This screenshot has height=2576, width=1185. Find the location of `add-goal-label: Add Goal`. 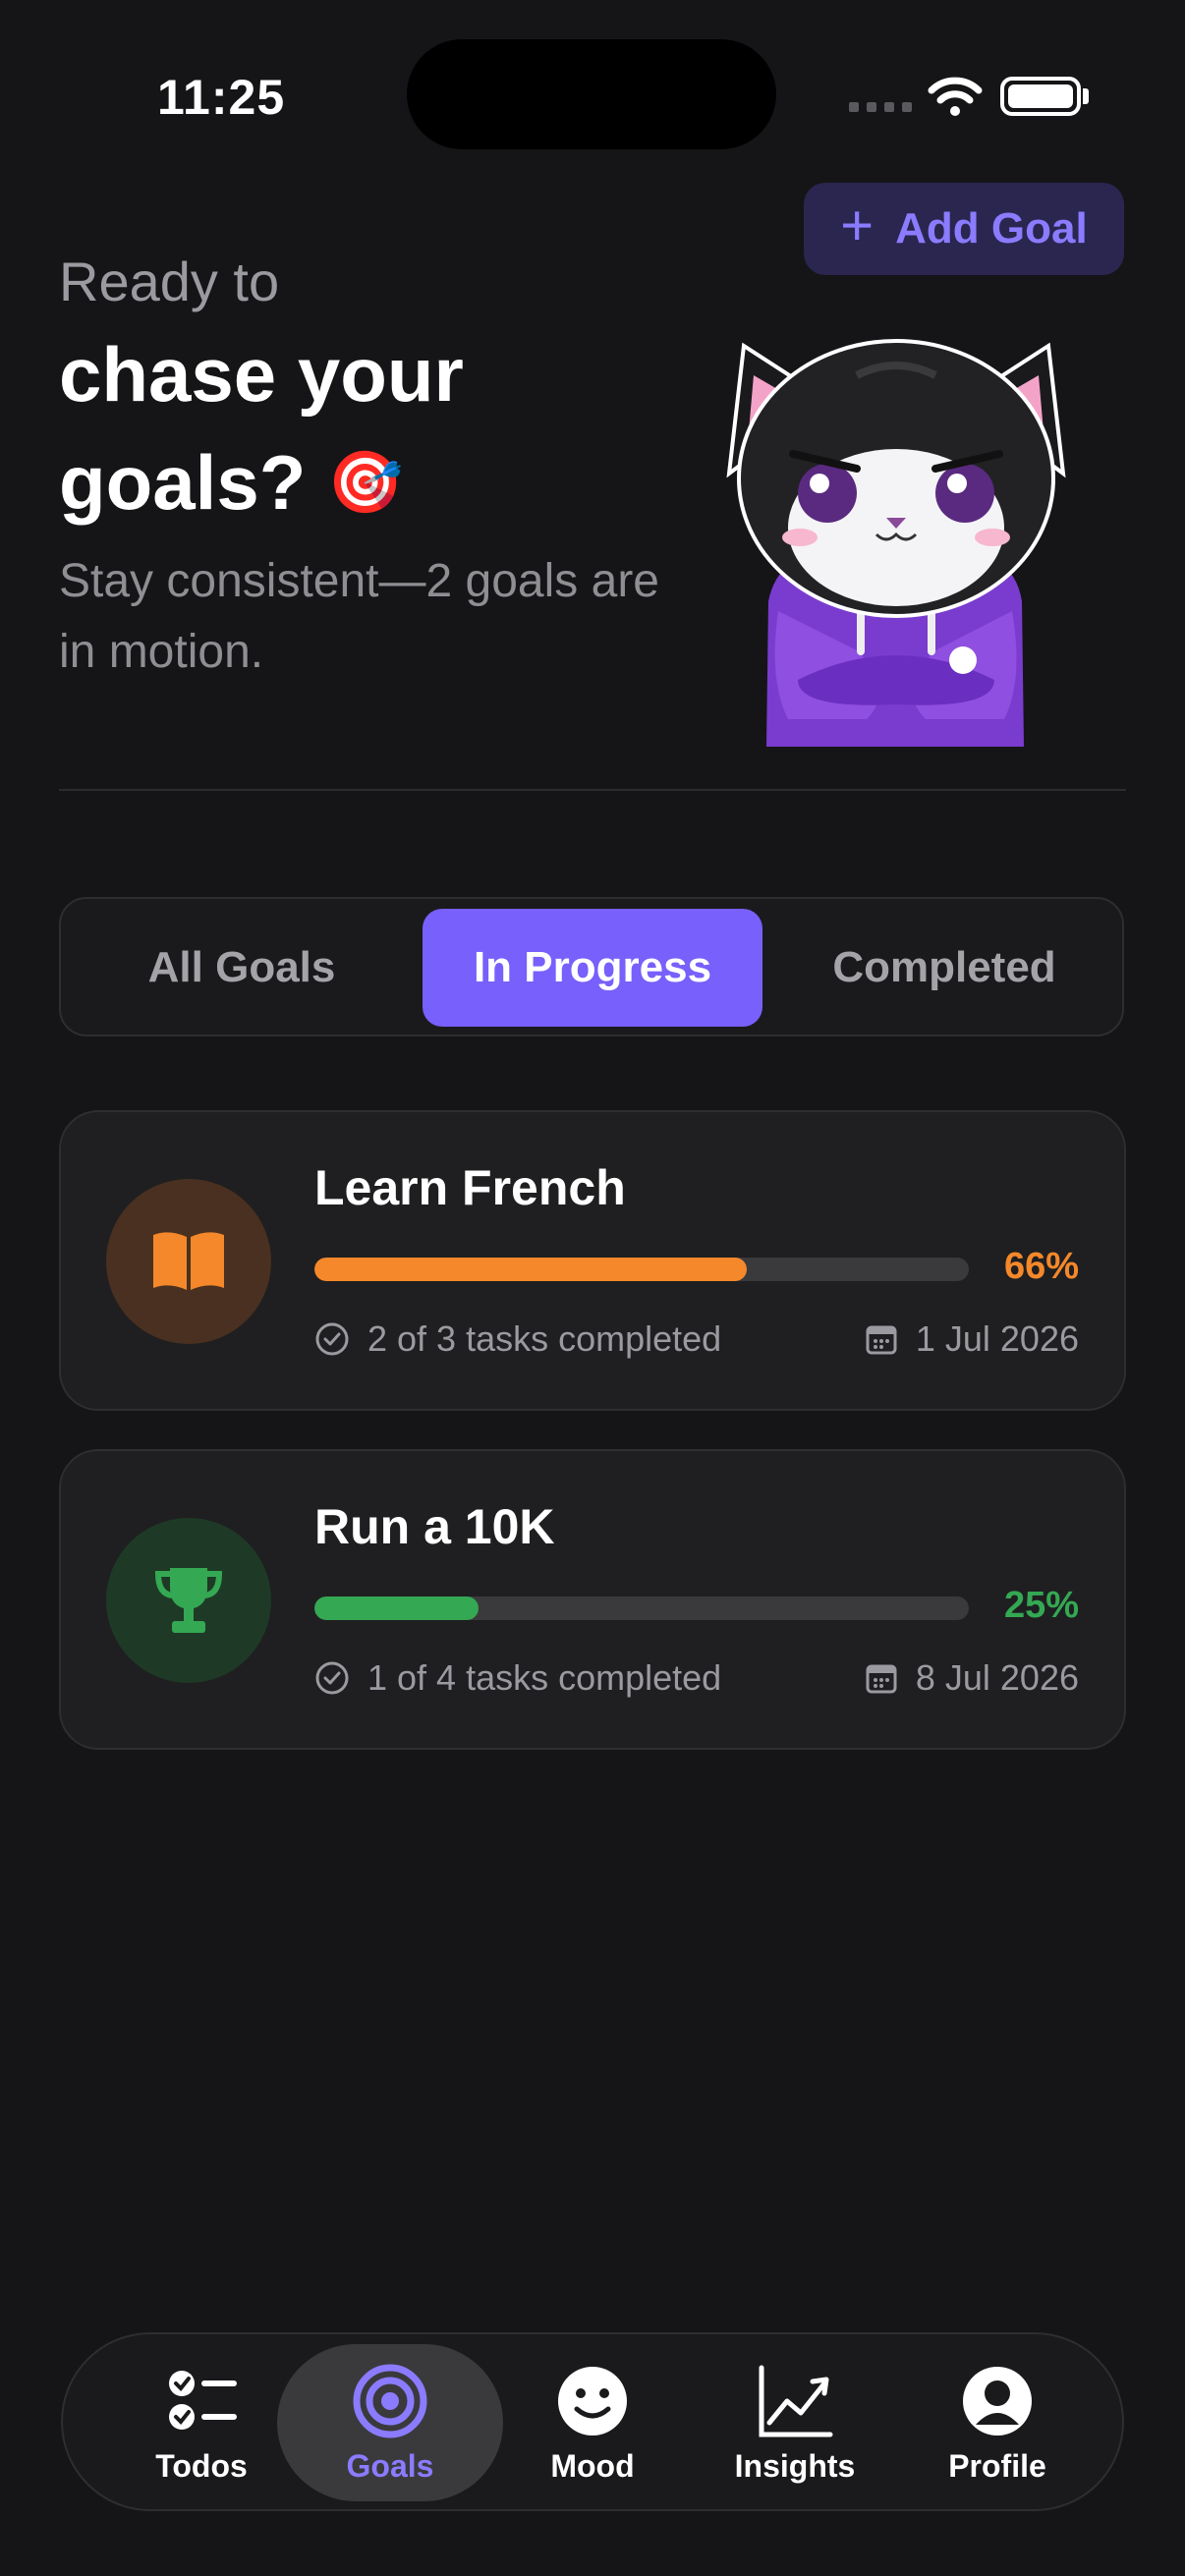

add-goal-label: Add Goal is located at coordinates (992, 228).